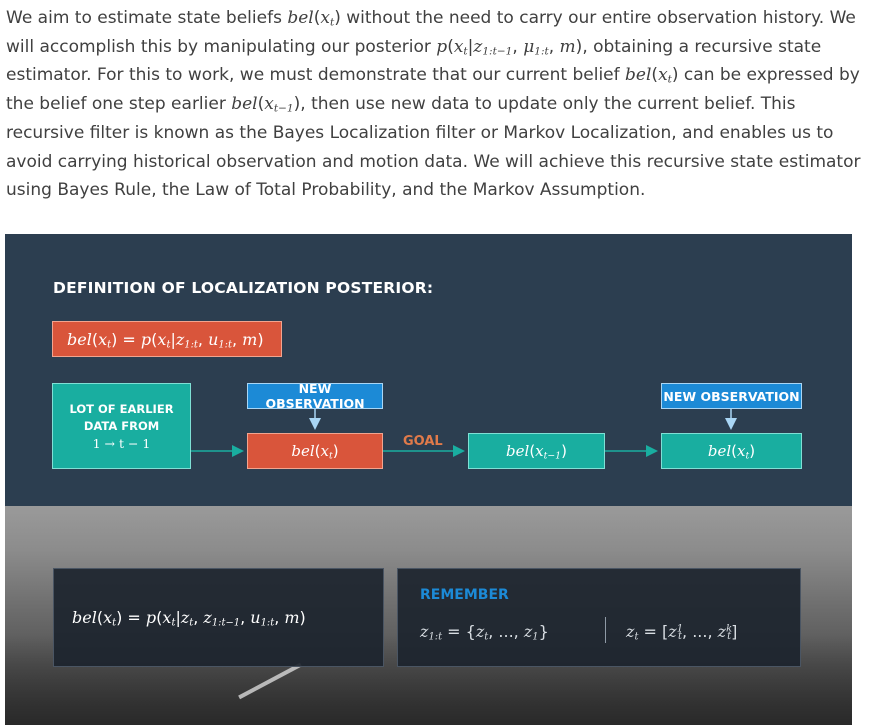 The height and width of the screenshot is (725, 870). What do you see at coordinates (536, 451) in the screenshot?
I see `belief-previous-box: bel(xt−1)` at bounding box center [536, 451].